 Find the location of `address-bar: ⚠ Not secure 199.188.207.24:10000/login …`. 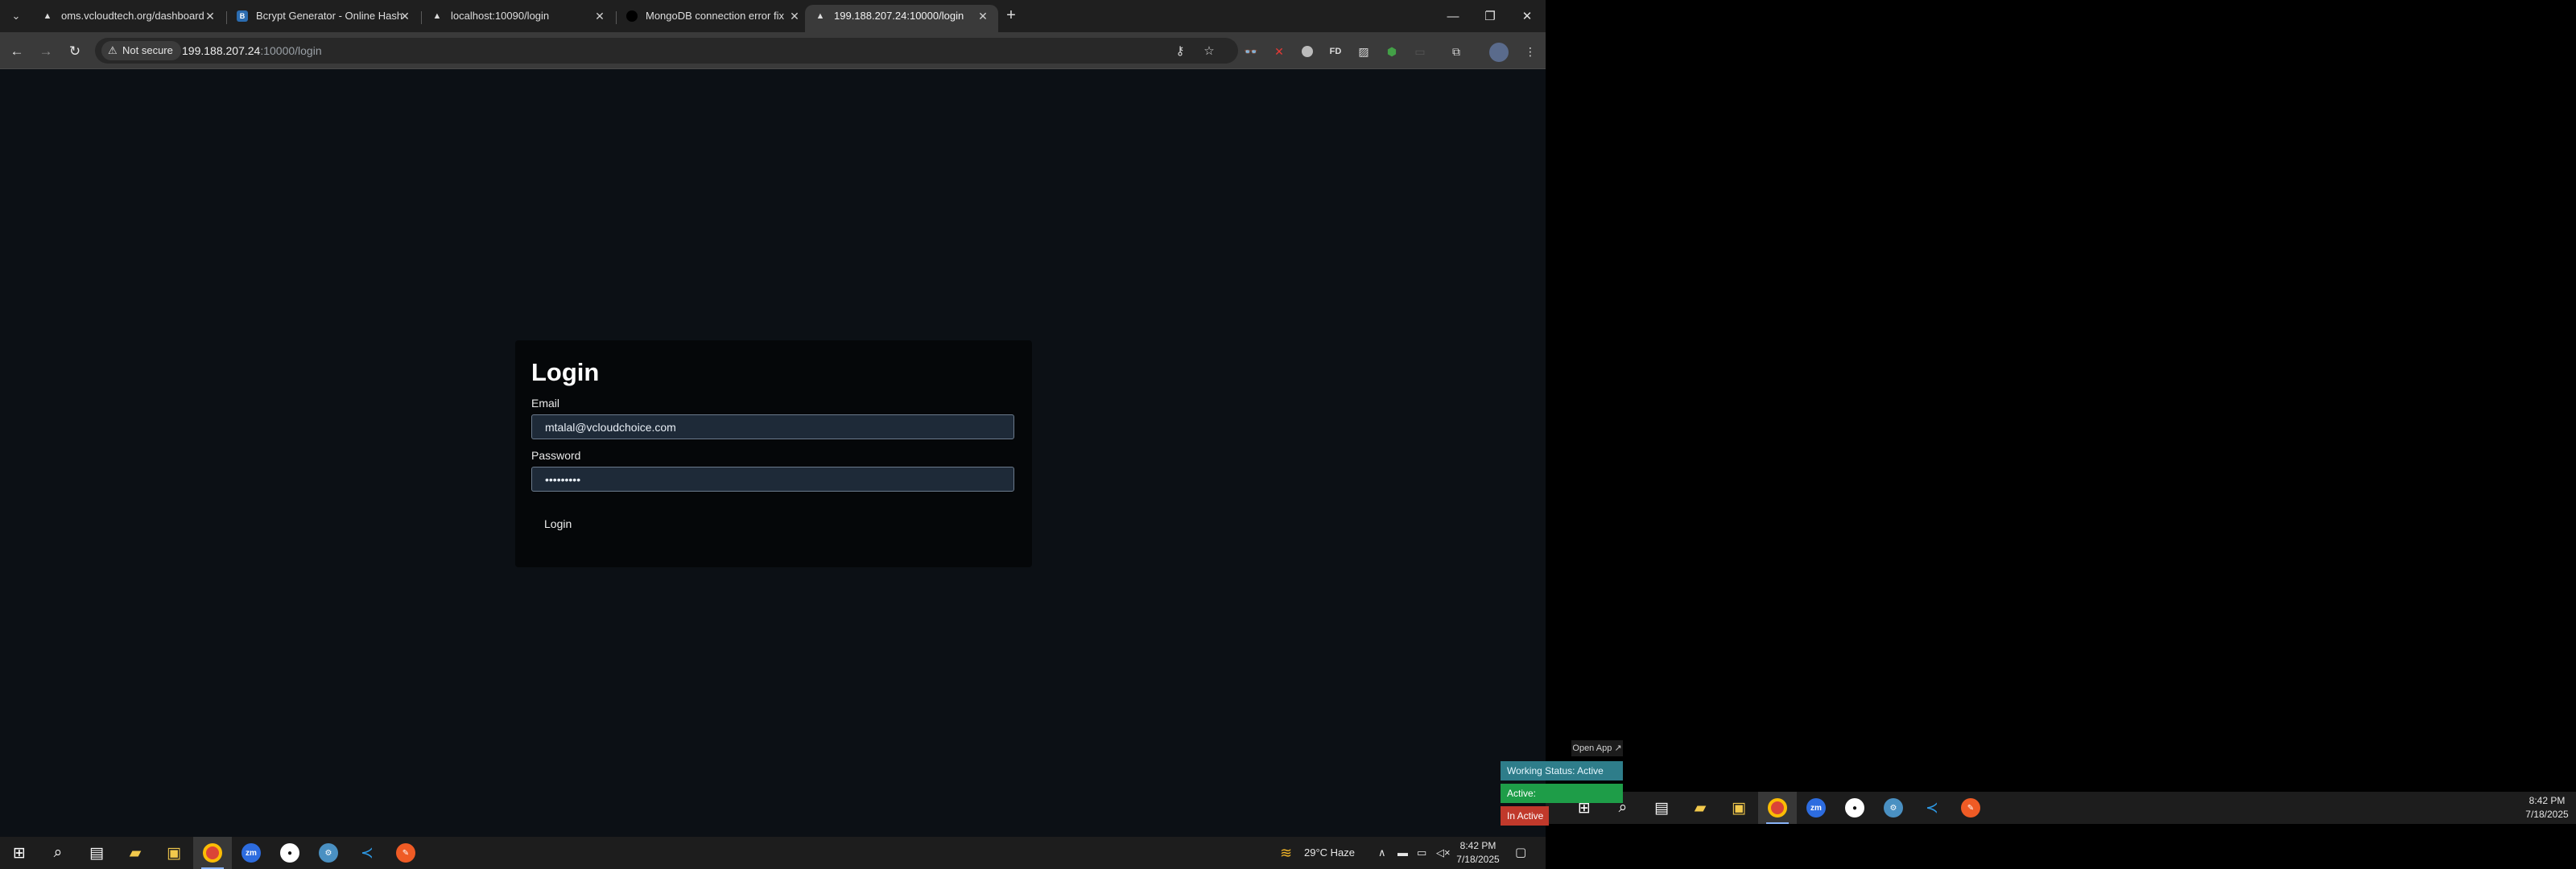

address-bar: ⚠ Not secure 199.188.207.24:10000/login … is located at coordinates (666, 51).